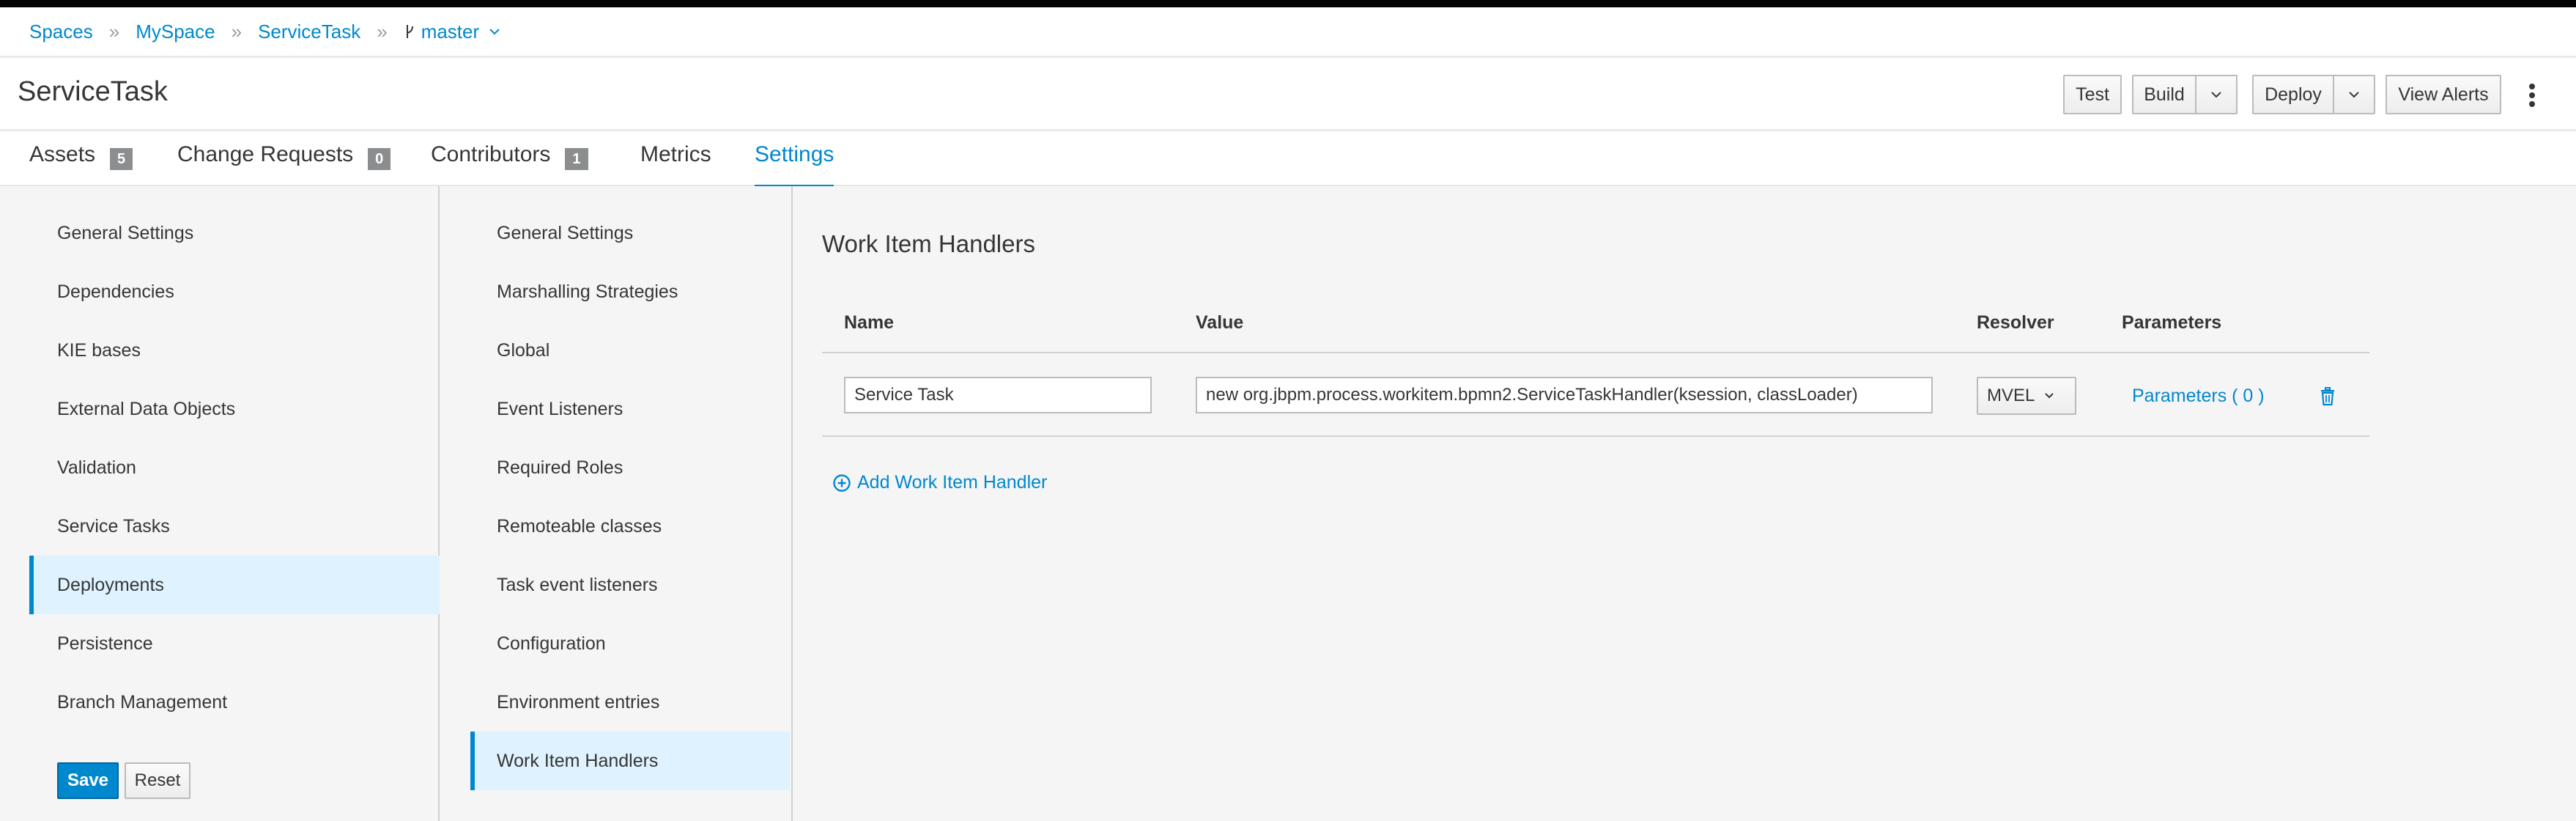  Describe the element at coordinates (1288, 32) in the screenshot. I see `breadcrumb: Spaces » MySpace » ServiceTask » master` at that location.